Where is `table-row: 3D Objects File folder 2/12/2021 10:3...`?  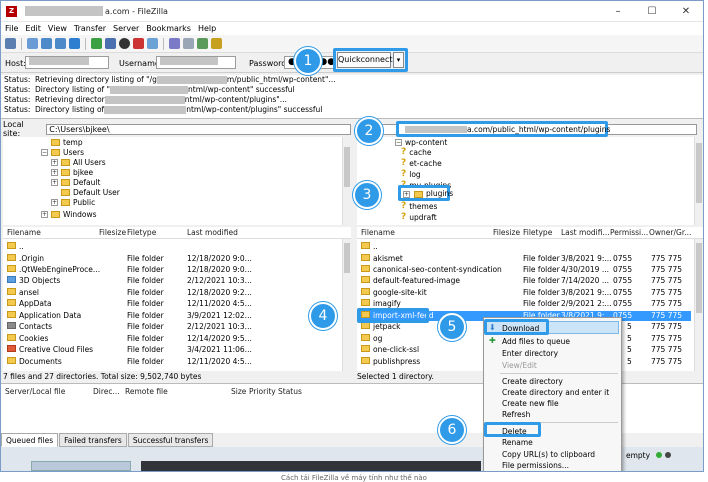
table-row: 3D Objects File folder 2/12/2021 10:3... is located at coordinates (172, 281).